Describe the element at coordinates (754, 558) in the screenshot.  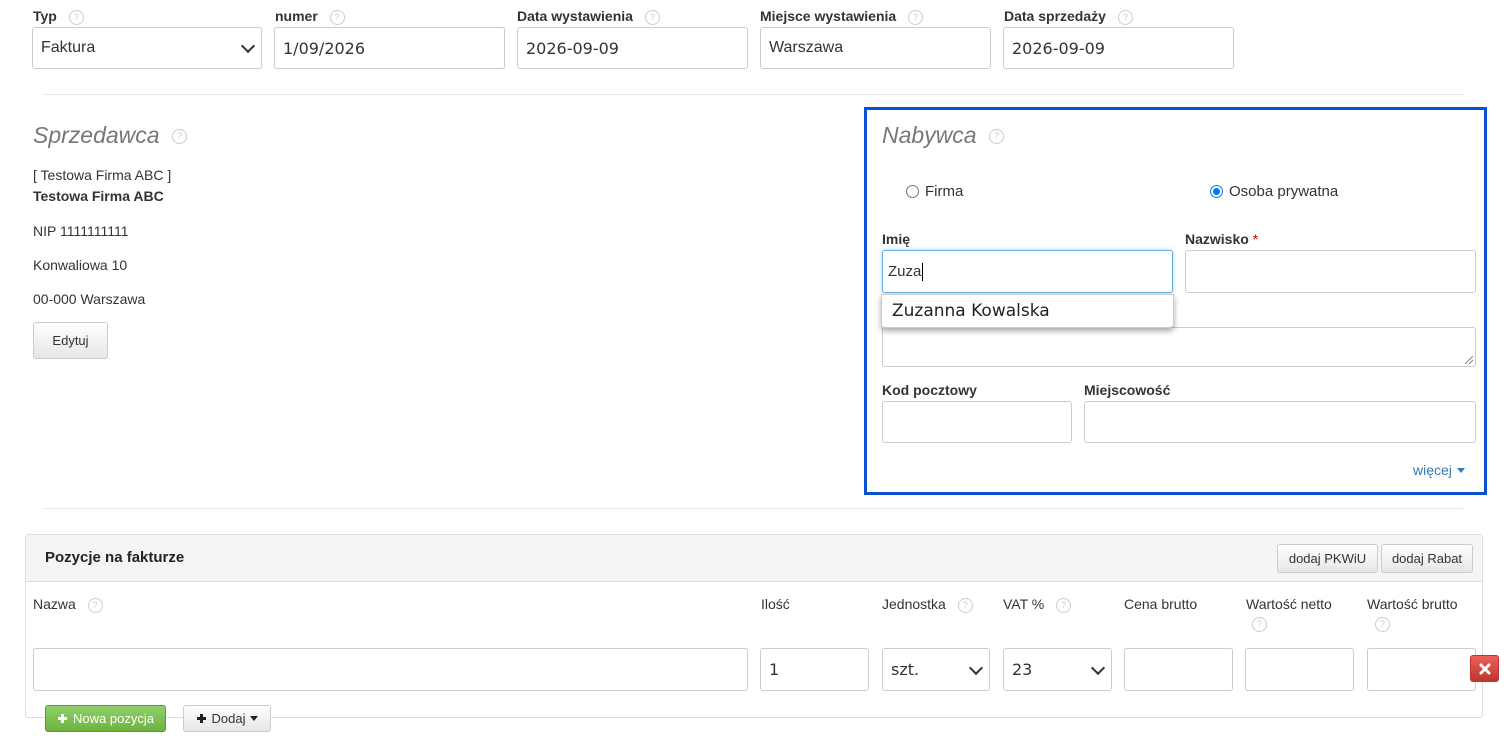
I see `positions-header` at that location.